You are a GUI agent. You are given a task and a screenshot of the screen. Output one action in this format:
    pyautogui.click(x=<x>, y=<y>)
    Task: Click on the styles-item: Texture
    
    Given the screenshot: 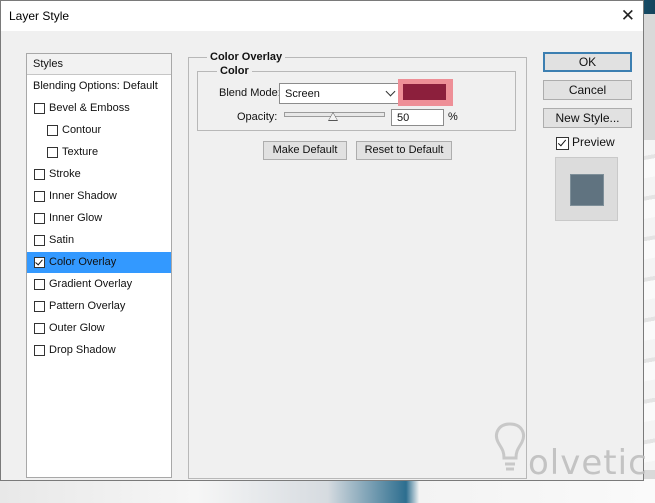 What is the action you would take?
    pyautogui.click(x=99, y=152)
    